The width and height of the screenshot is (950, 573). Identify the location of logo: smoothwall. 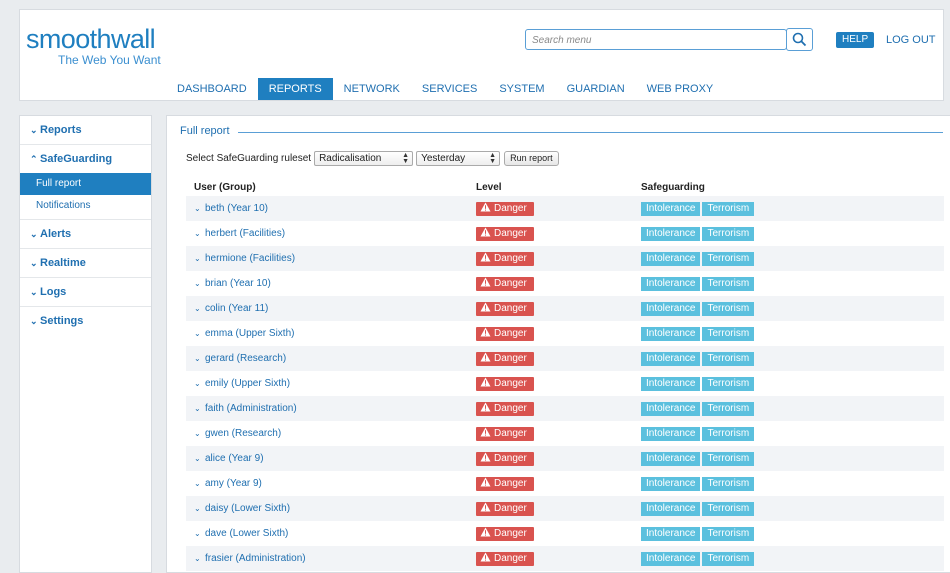
(91, 39).